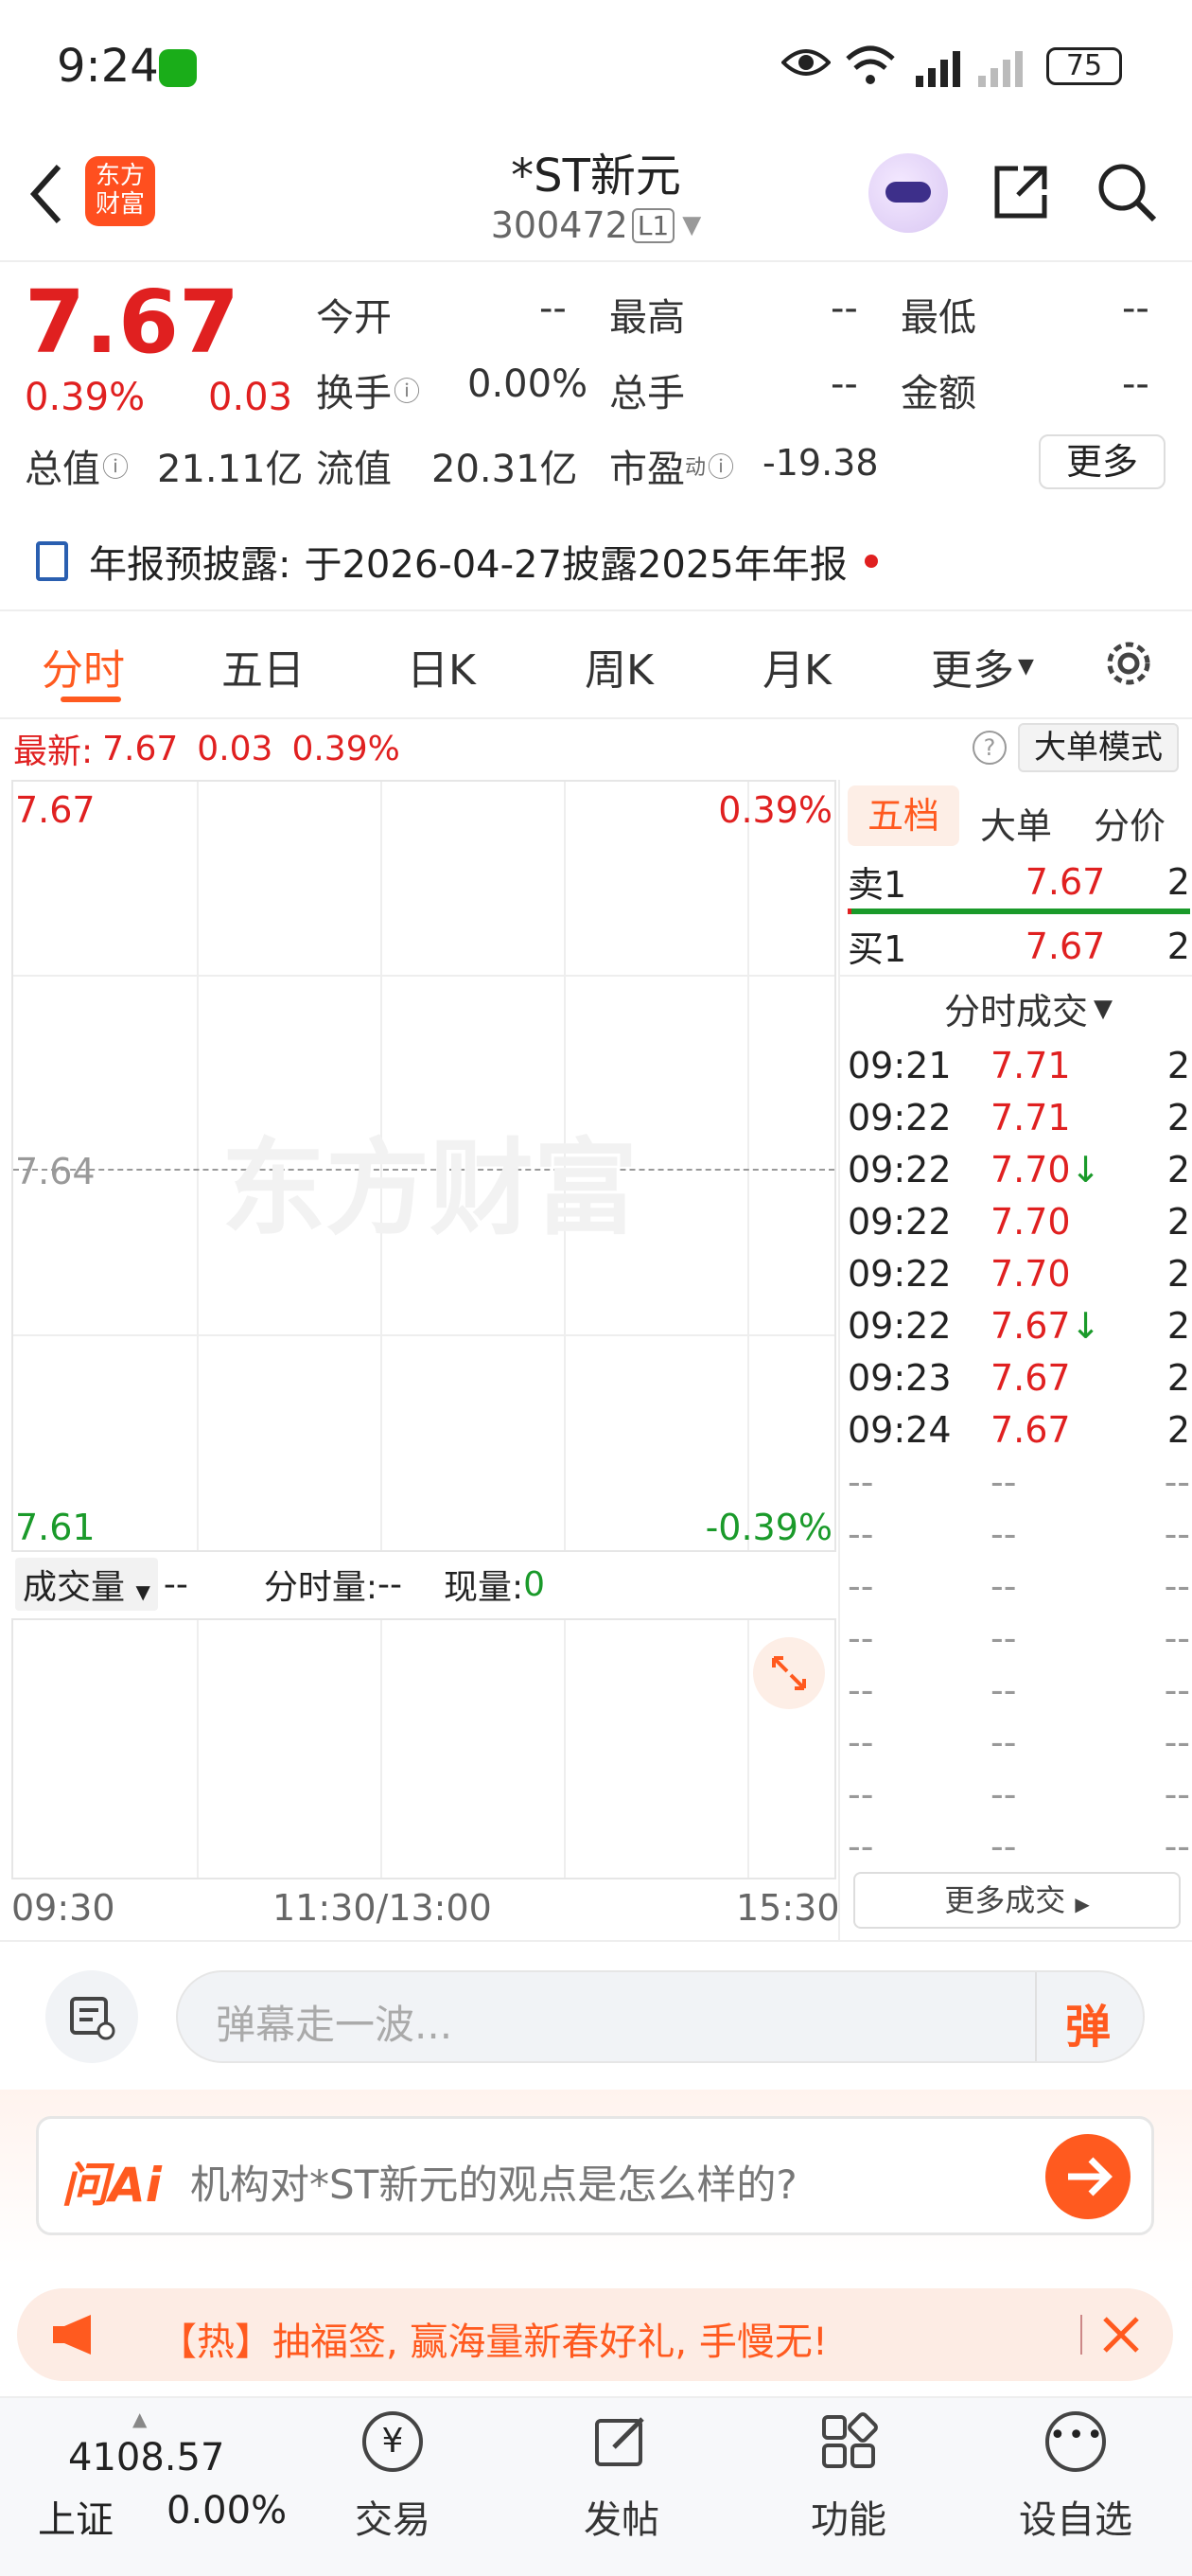 The width and height of the screenshot is (1192, 2576). What do you see at coordinates (1130, 823) in the screenshot?
I see `tab-price-distribution: 分价` at bounding box center [1130, 823].